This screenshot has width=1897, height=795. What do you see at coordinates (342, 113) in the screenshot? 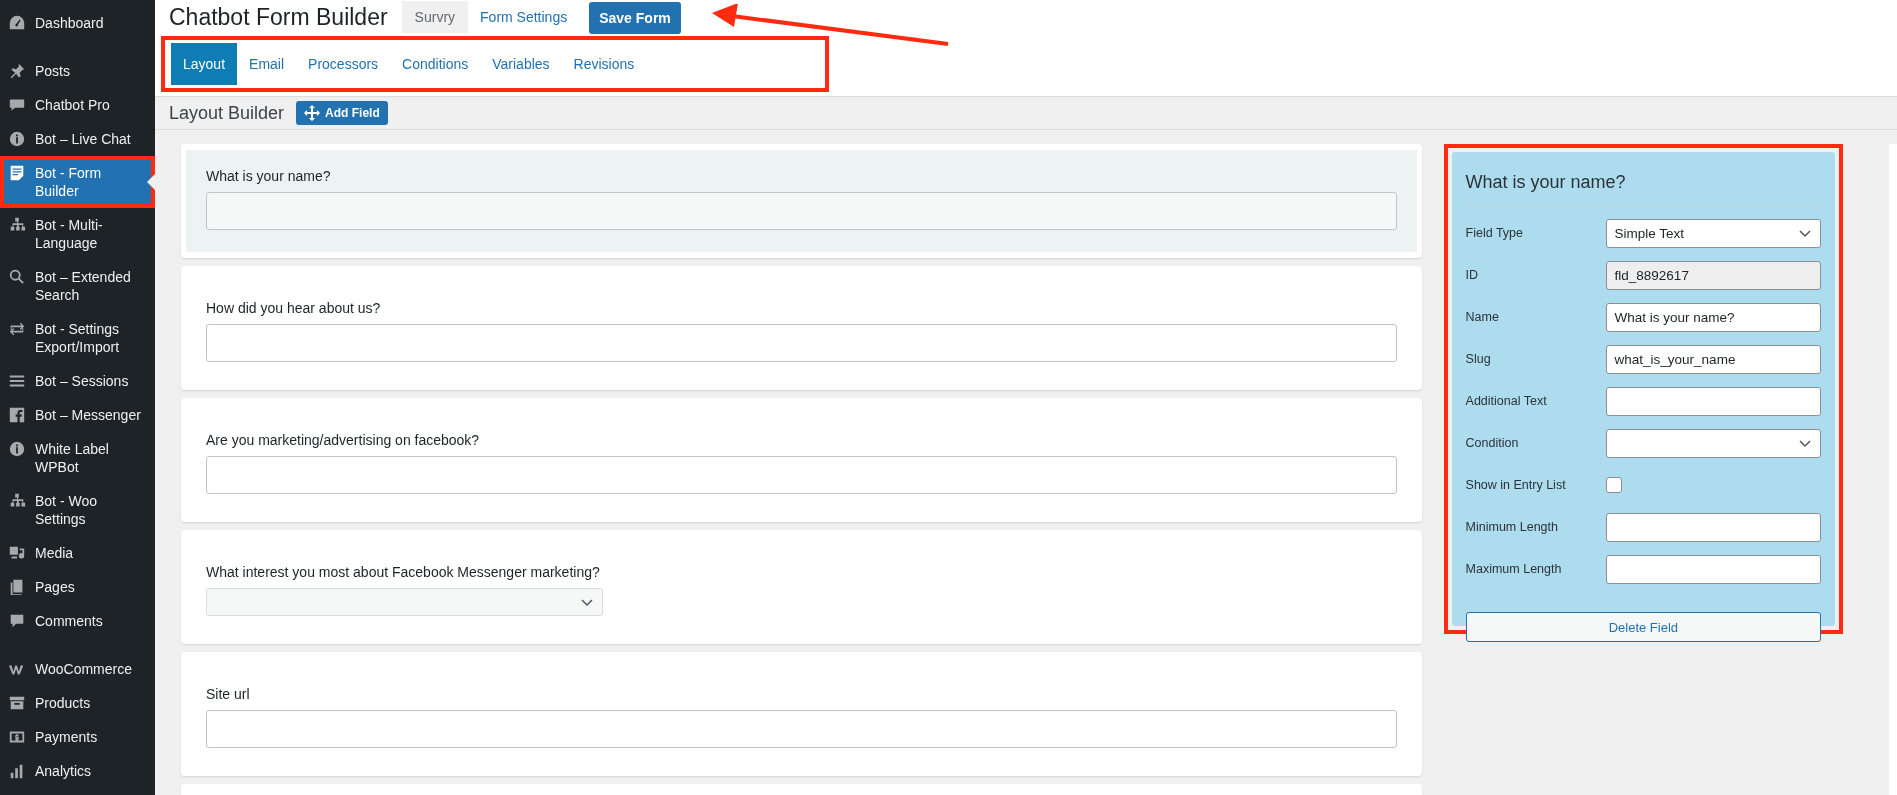
I see `add-field-button: Add Field` at bounding box center [342, 113].